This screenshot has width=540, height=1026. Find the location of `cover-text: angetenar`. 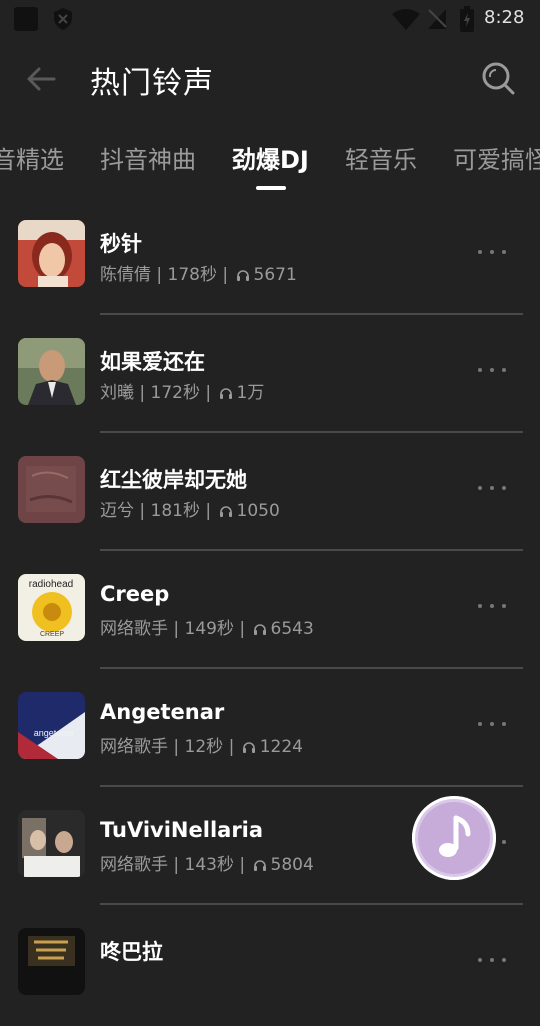

cover-text: angetenar is located at coordinates (54, 733).